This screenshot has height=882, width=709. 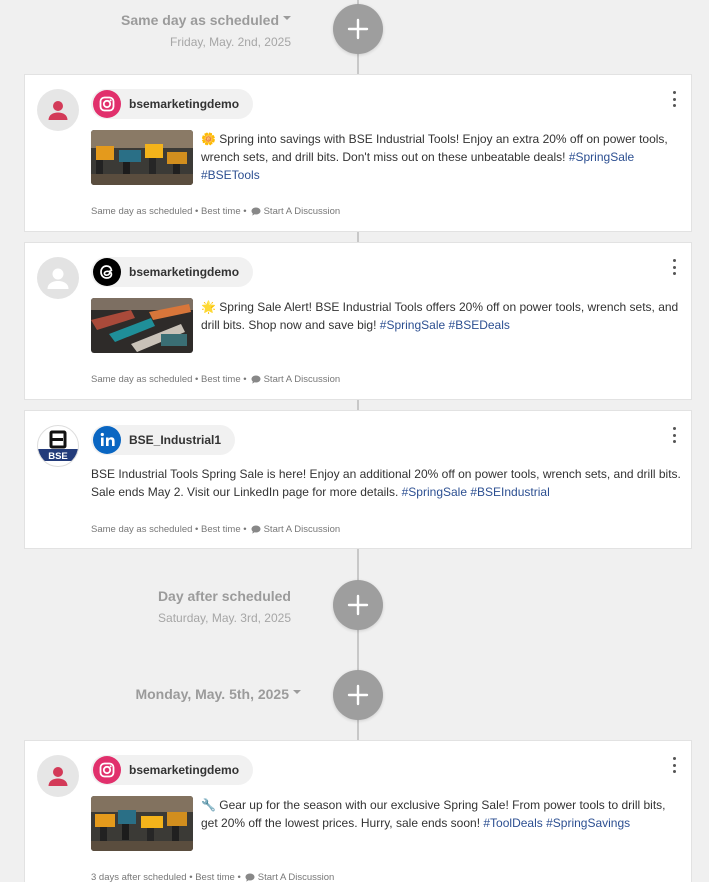 What do you see at coordinates (107, 272) in the screenshot?
I see `threads-icon` at bounding box center [107, 272].